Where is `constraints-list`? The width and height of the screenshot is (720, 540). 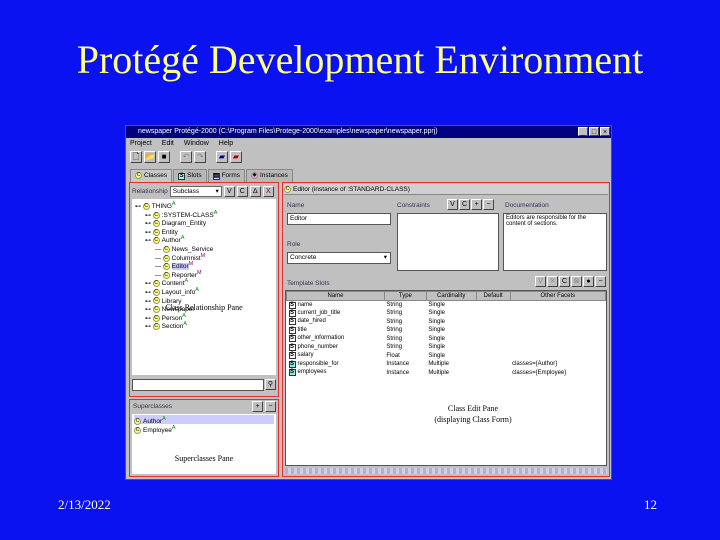 constraints-list is located at coordinates (448, 242).